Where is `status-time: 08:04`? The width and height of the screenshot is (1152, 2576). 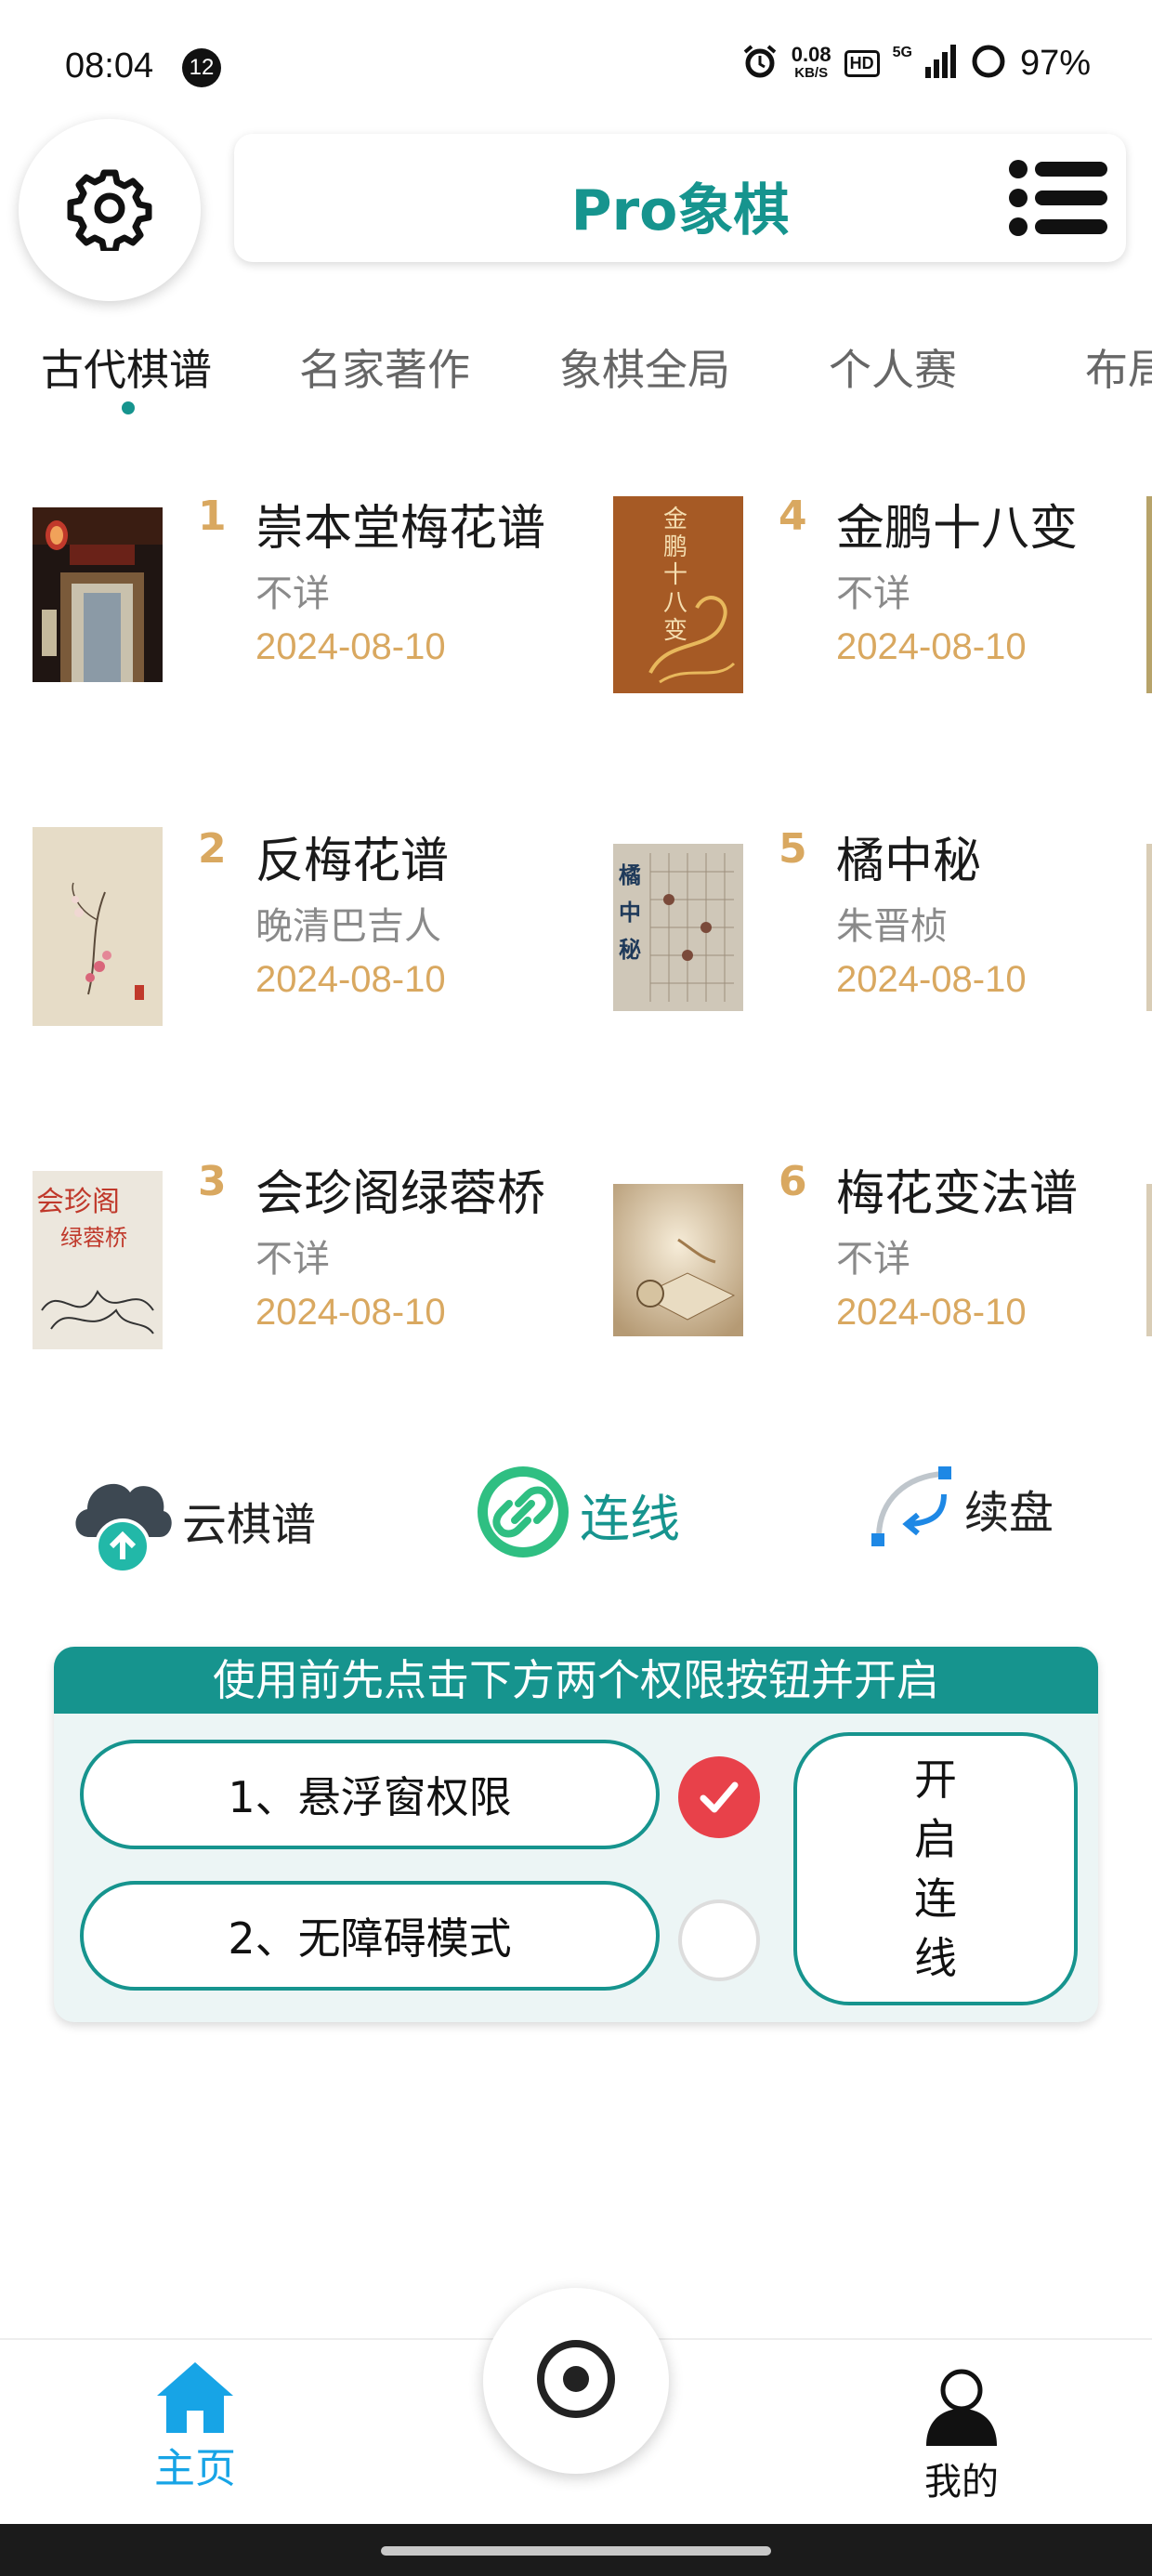
status-time: 08:04 is located at coordinates (109, 65).